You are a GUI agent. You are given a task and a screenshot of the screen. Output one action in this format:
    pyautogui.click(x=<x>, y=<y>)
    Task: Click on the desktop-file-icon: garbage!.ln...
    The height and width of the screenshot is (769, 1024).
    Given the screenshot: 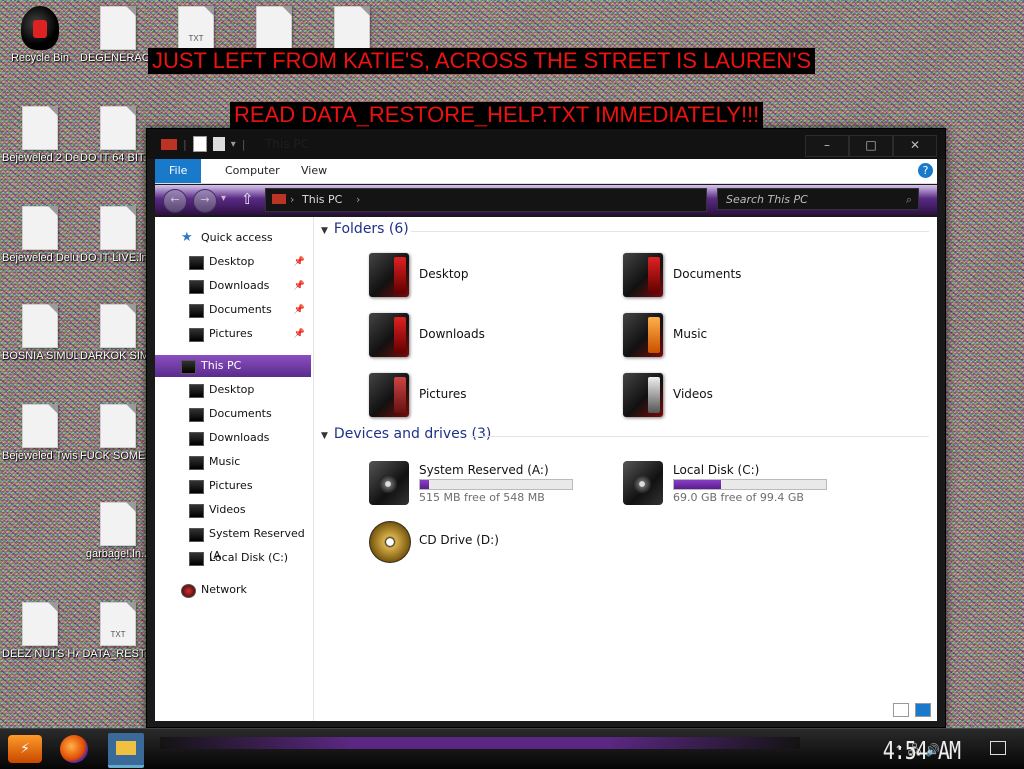 What is the action you would take?
    pyautogui.click(x=118, y=531)
    